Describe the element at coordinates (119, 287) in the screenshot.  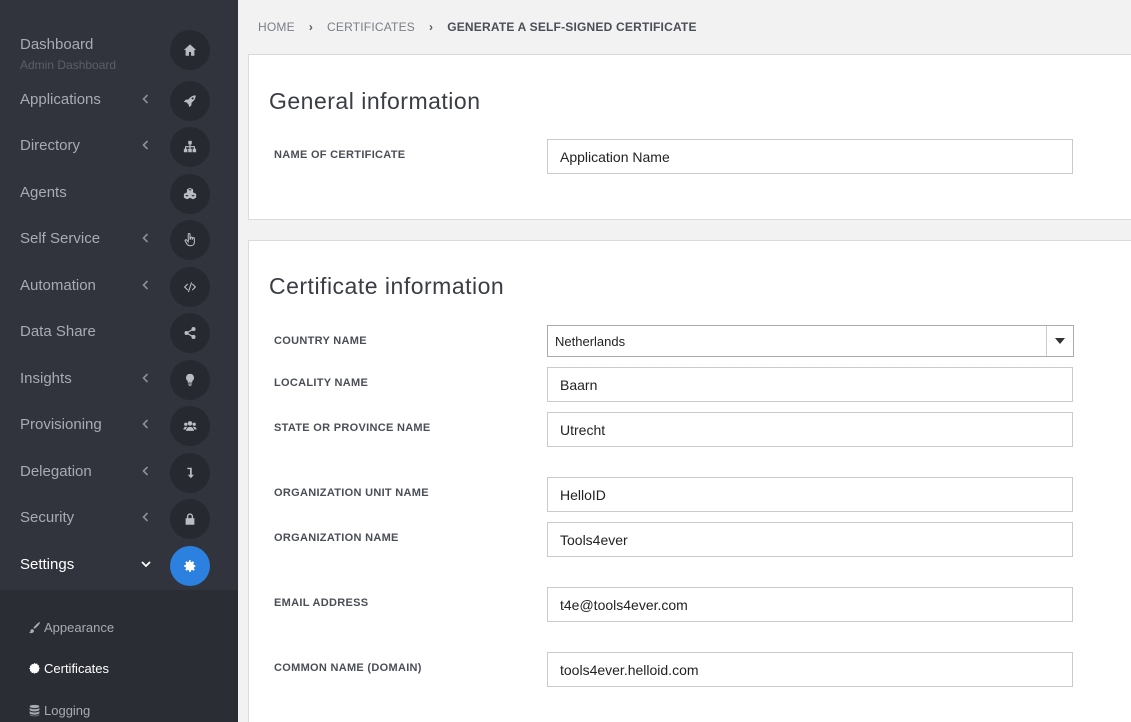
I see `sidebar-item-automation: Automation` at that location.